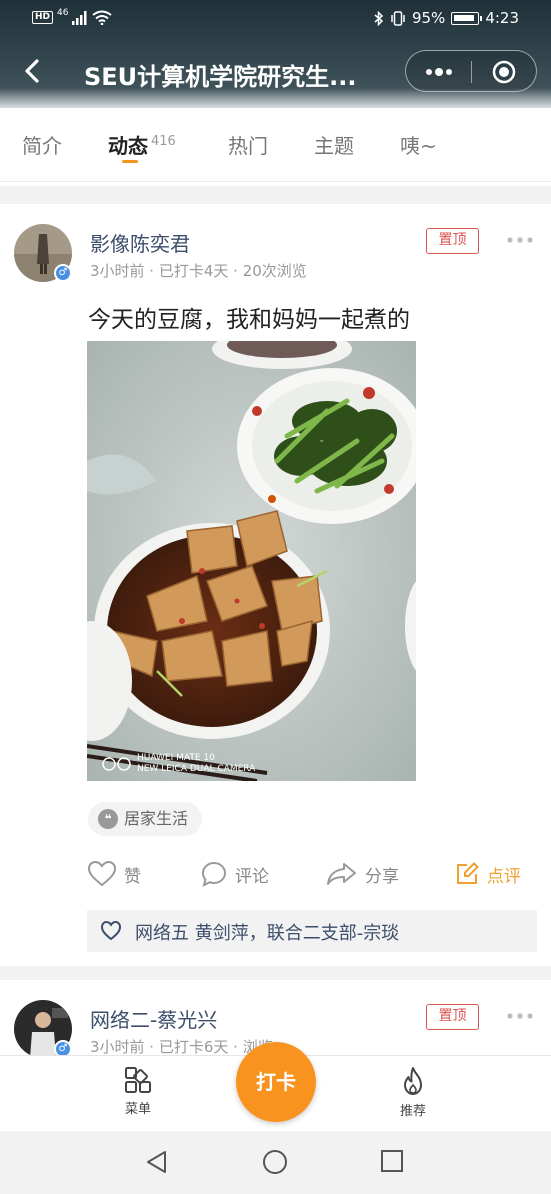 This screenshot has height=1194, width=551. Describe the element at coordinates (214, 874) in the screenshot. I see `comment-icon` at that location.